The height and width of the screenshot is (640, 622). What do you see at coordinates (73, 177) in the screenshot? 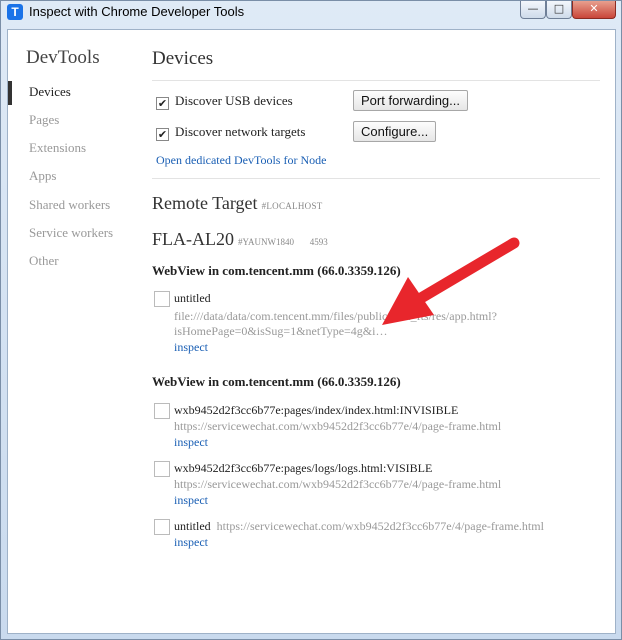
I see `sidebar-item-apps: Apps` at bounding box center [73, 177].